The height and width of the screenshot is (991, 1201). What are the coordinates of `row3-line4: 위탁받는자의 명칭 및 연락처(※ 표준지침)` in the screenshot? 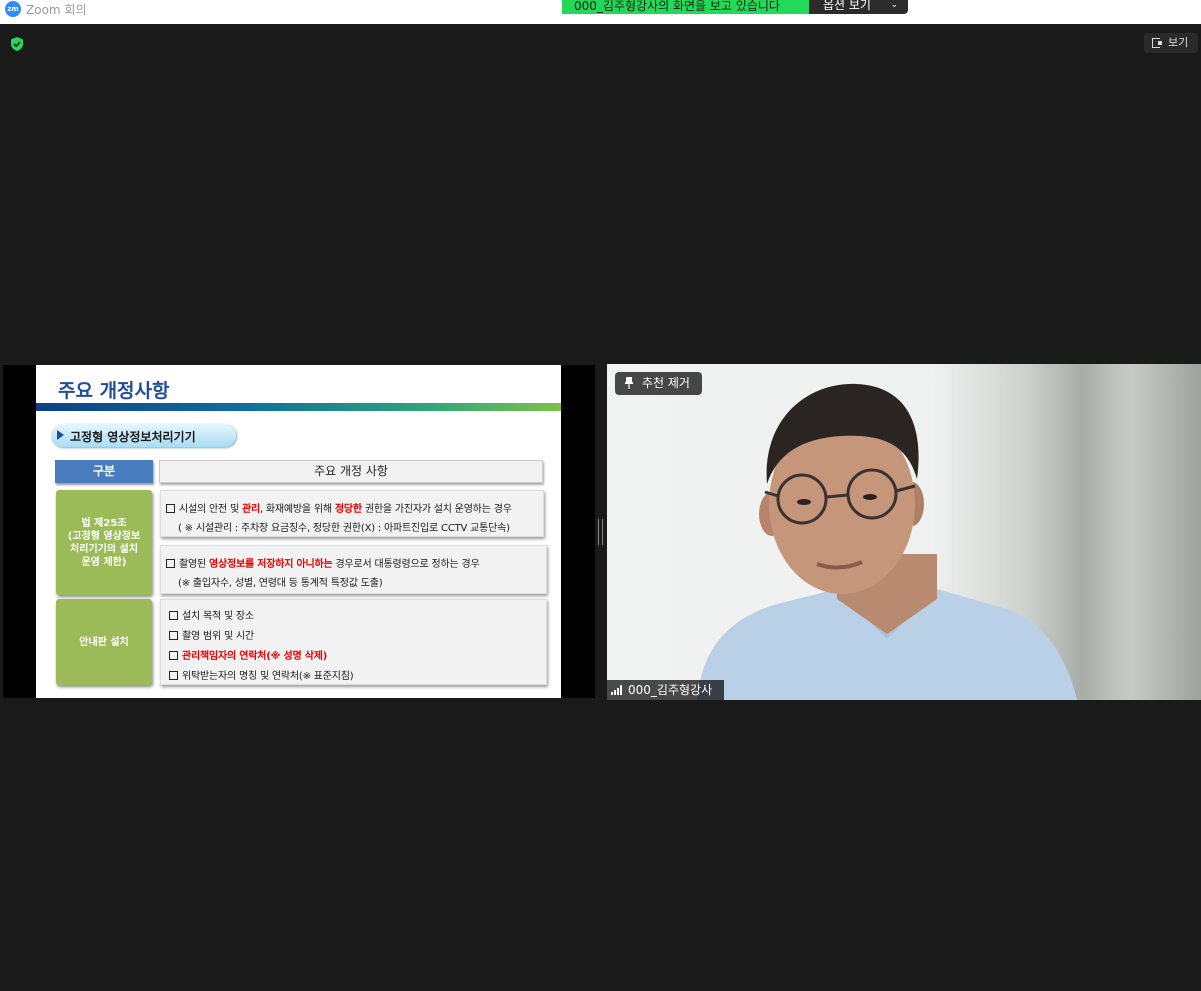 It's located at (261, 674).